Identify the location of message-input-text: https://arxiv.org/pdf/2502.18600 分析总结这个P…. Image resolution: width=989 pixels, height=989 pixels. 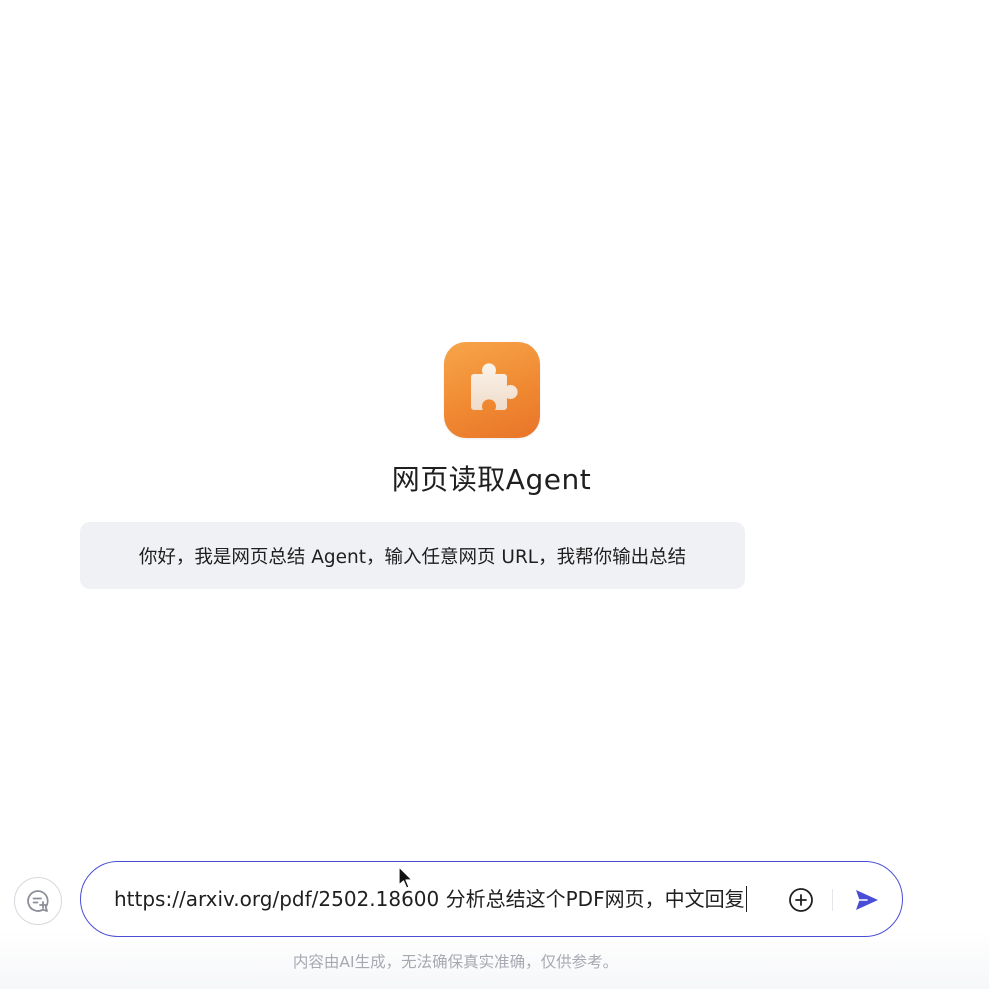
(429, 899).